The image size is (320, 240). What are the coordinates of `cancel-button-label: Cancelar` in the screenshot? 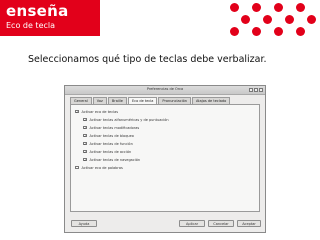 It's located at (221, 223).